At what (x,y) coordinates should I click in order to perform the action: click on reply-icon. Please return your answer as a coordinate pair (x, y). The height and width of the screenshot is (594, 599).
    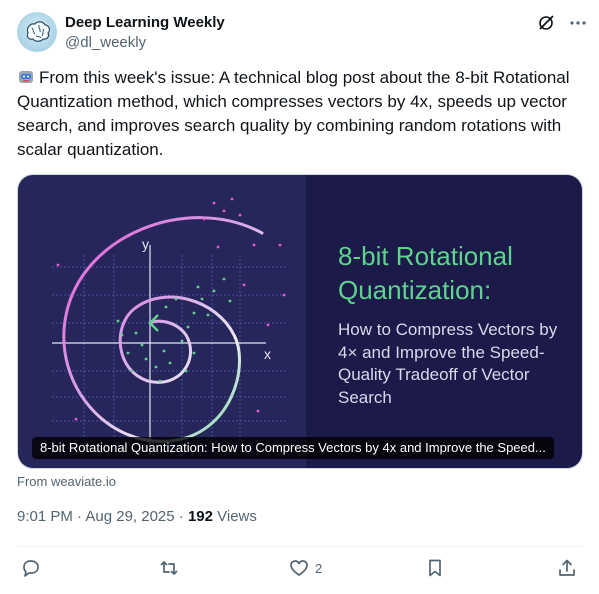
    Looking at the image, I should click on (31, 568).